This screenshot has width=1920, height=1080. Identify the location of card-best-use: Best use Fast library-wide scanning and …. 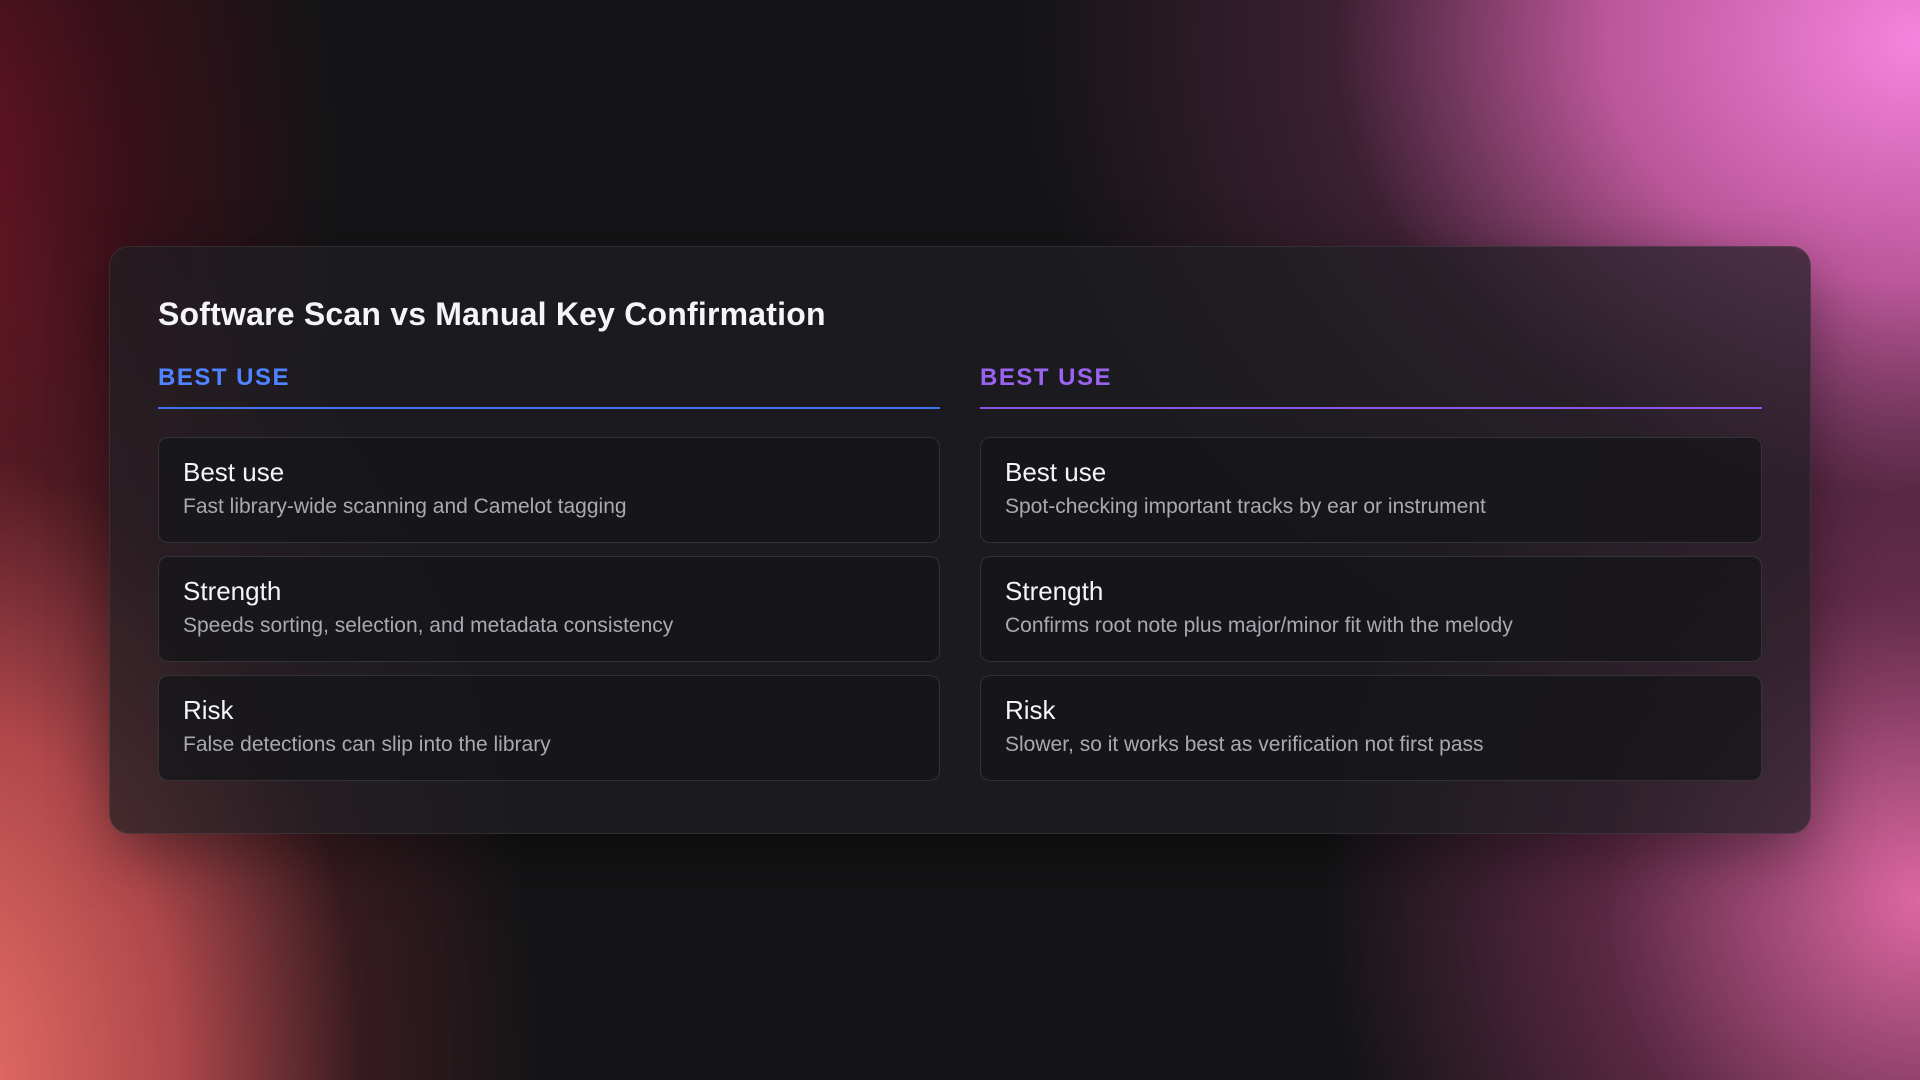
(549, 490).